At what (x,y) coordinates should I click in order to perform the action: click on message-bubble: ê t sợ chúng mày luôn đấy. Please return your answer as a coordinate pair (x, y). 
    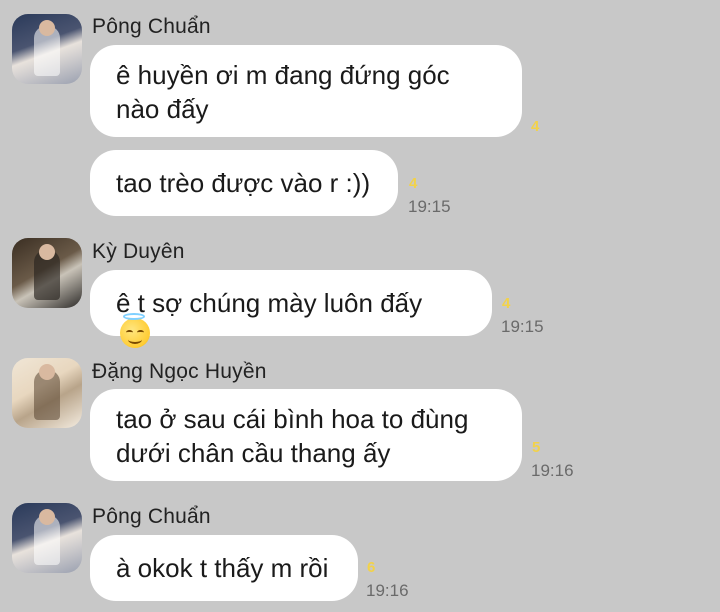
    Looking at the image, I should click on (291, 309).